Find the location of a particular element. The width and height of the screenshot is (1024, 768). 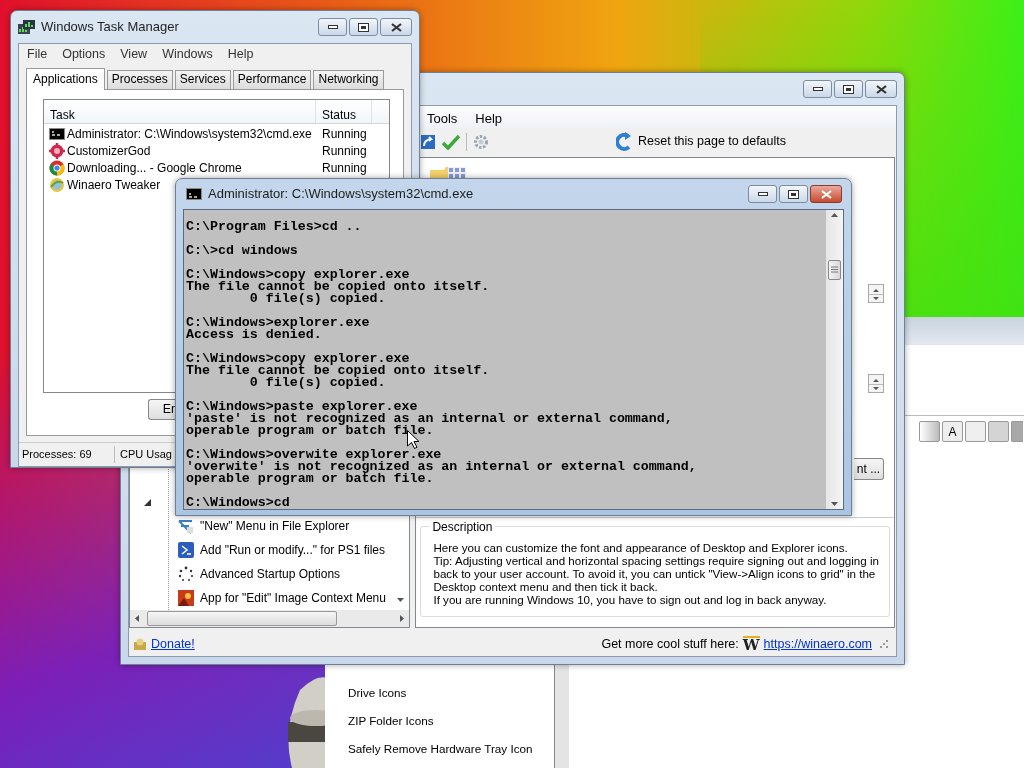

task-name: Administrator: C:\Windows\system32\cmd.exe is located at coordinates (189, 133).